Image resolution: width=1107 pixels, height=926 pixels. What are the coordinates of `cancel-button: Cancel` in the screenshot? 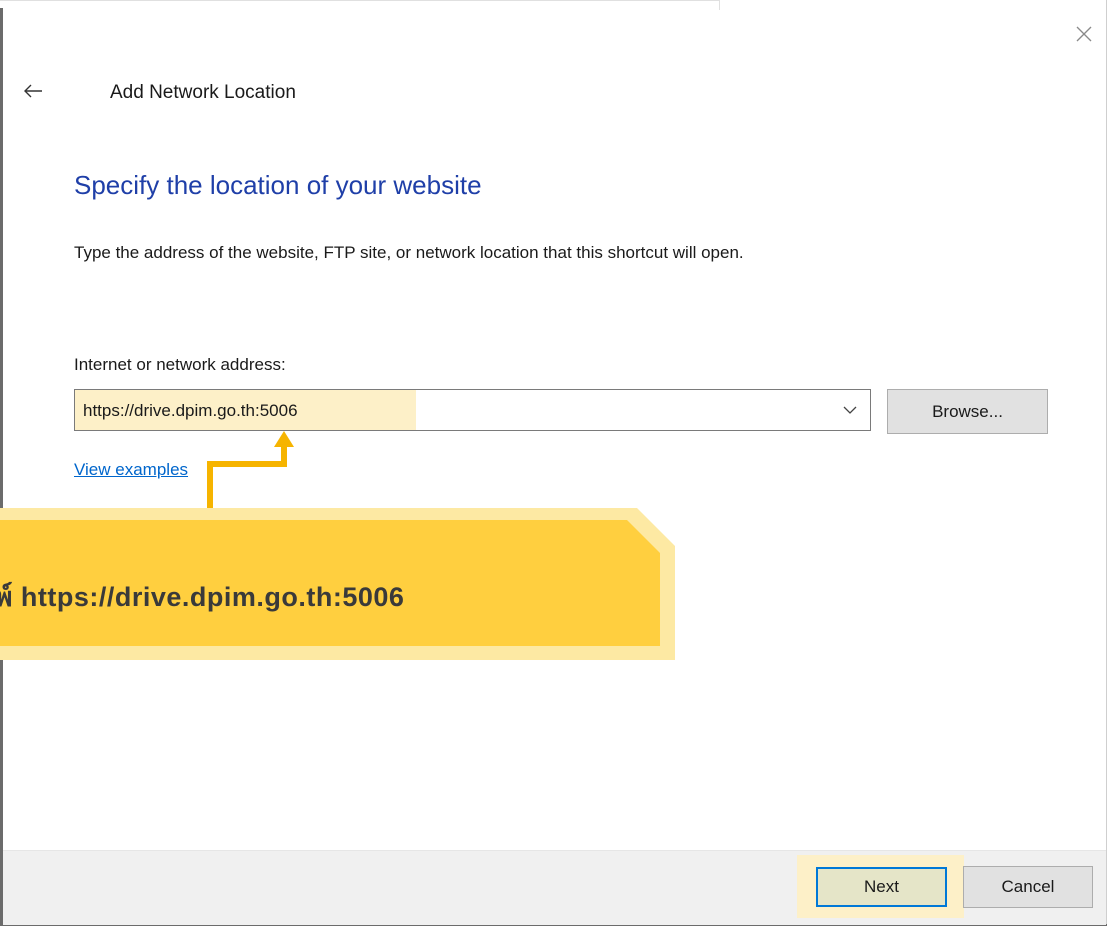 It's located at (1028, 887).